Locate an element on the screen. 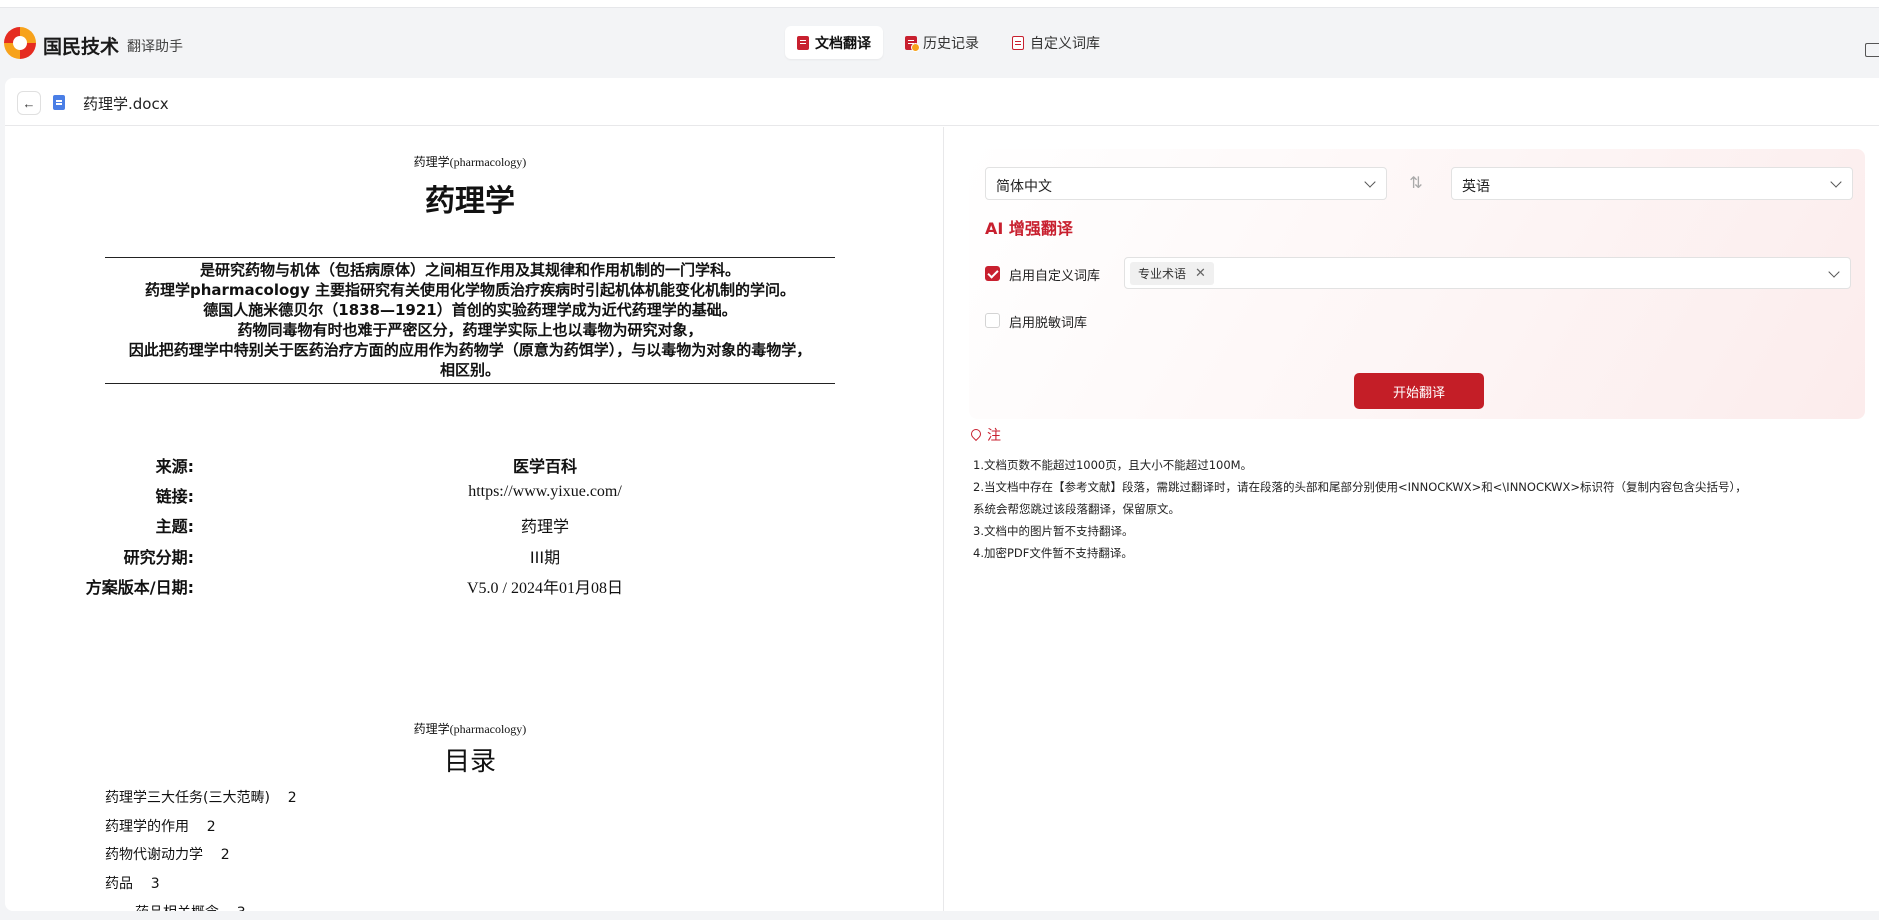 This screenshot has height=920, width=1879. doc-header-text: 药理学(pharmacology) is located at coordinates (470, 162).